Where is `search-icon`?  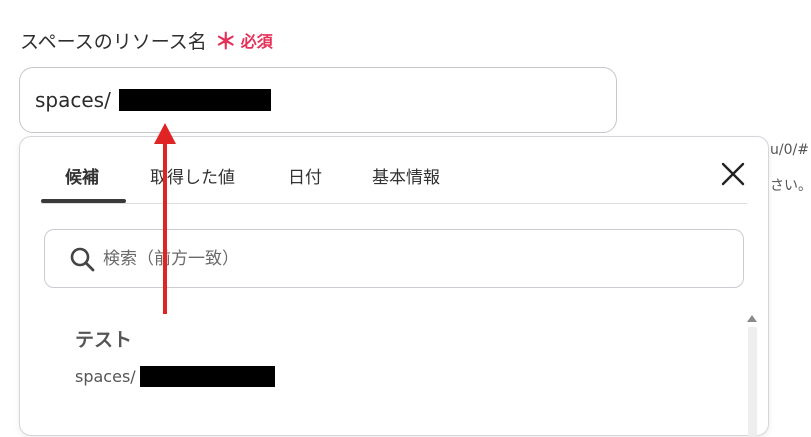 search-icon is located at coordinates (82, 259).